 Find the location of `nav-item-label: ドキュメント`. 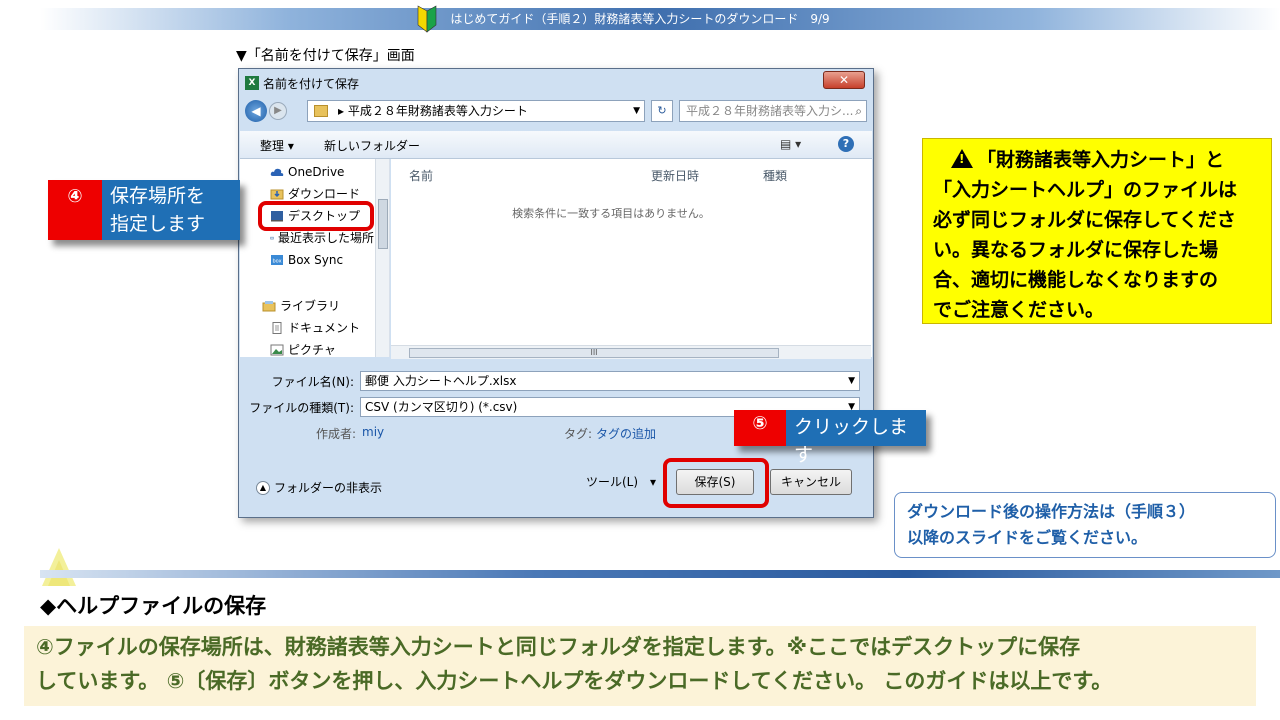

nav-item-label: ドキュメント is located at coordinates (324, 328).